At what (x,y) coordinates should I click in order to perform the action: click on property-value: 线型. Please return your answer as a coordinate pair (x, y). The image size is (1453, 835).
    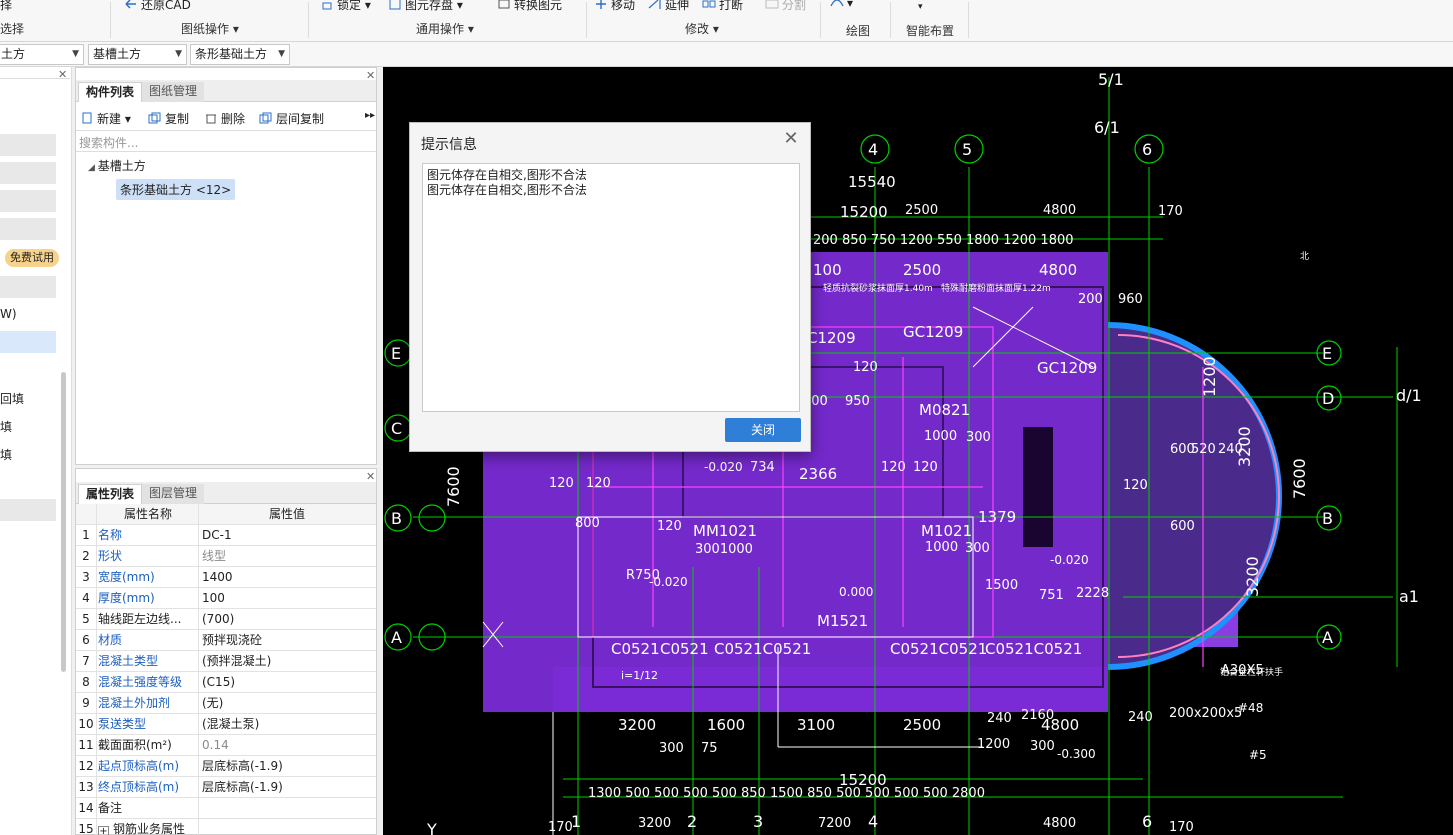
    Looking at the image, I should click on (287, 556).